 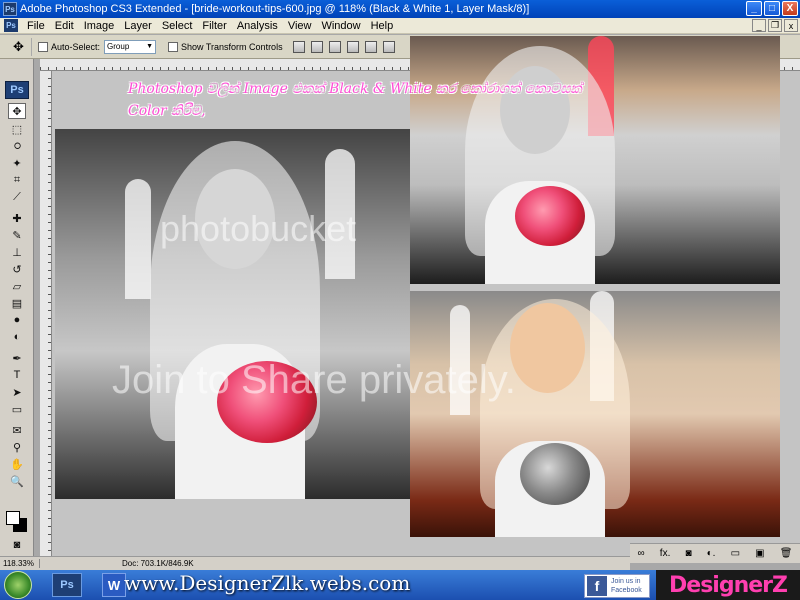 What do you see at coordinates (10, 9) in the screenshot?
I see `app-icon: Ps` at bounding box center [10, 9].